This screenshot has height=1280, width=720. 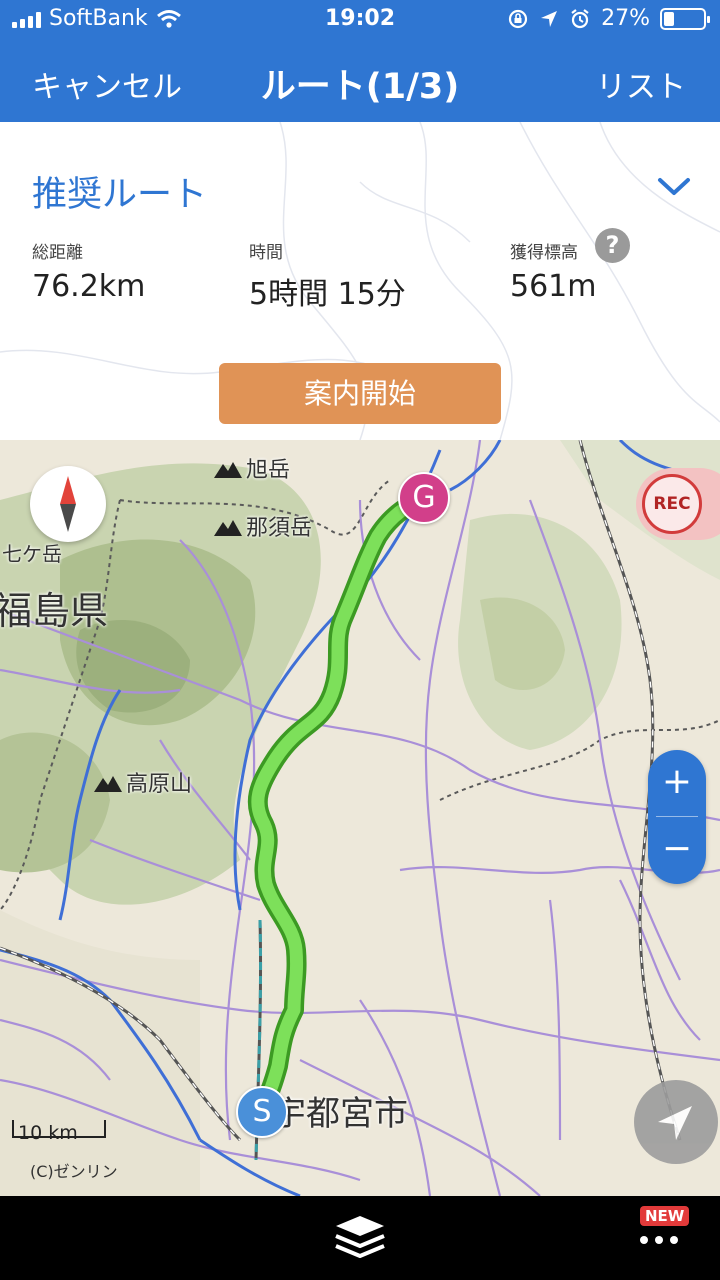 I want to click on map-label-fukushima: 福島県, so click(x=54, y=611).